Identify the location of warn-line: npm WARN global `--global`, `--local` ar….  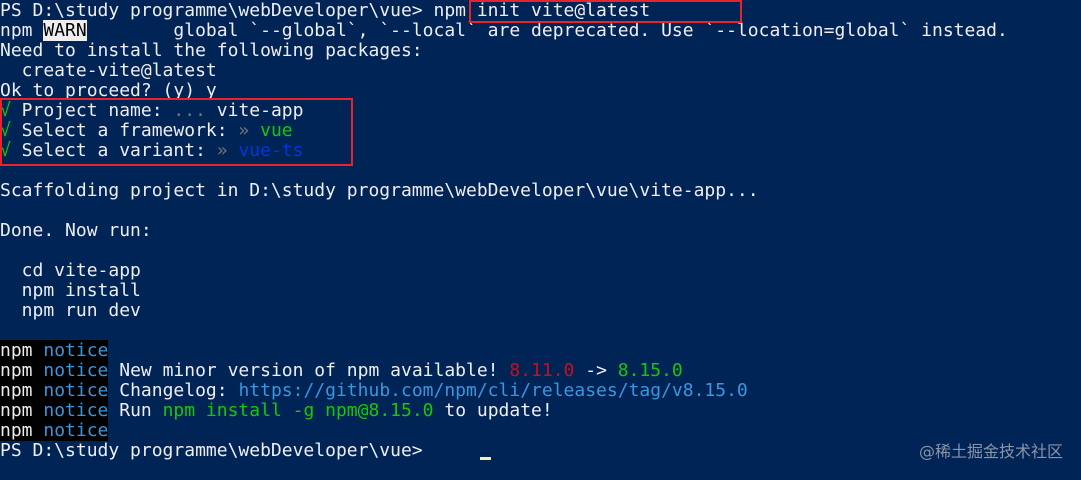
(504, 30).